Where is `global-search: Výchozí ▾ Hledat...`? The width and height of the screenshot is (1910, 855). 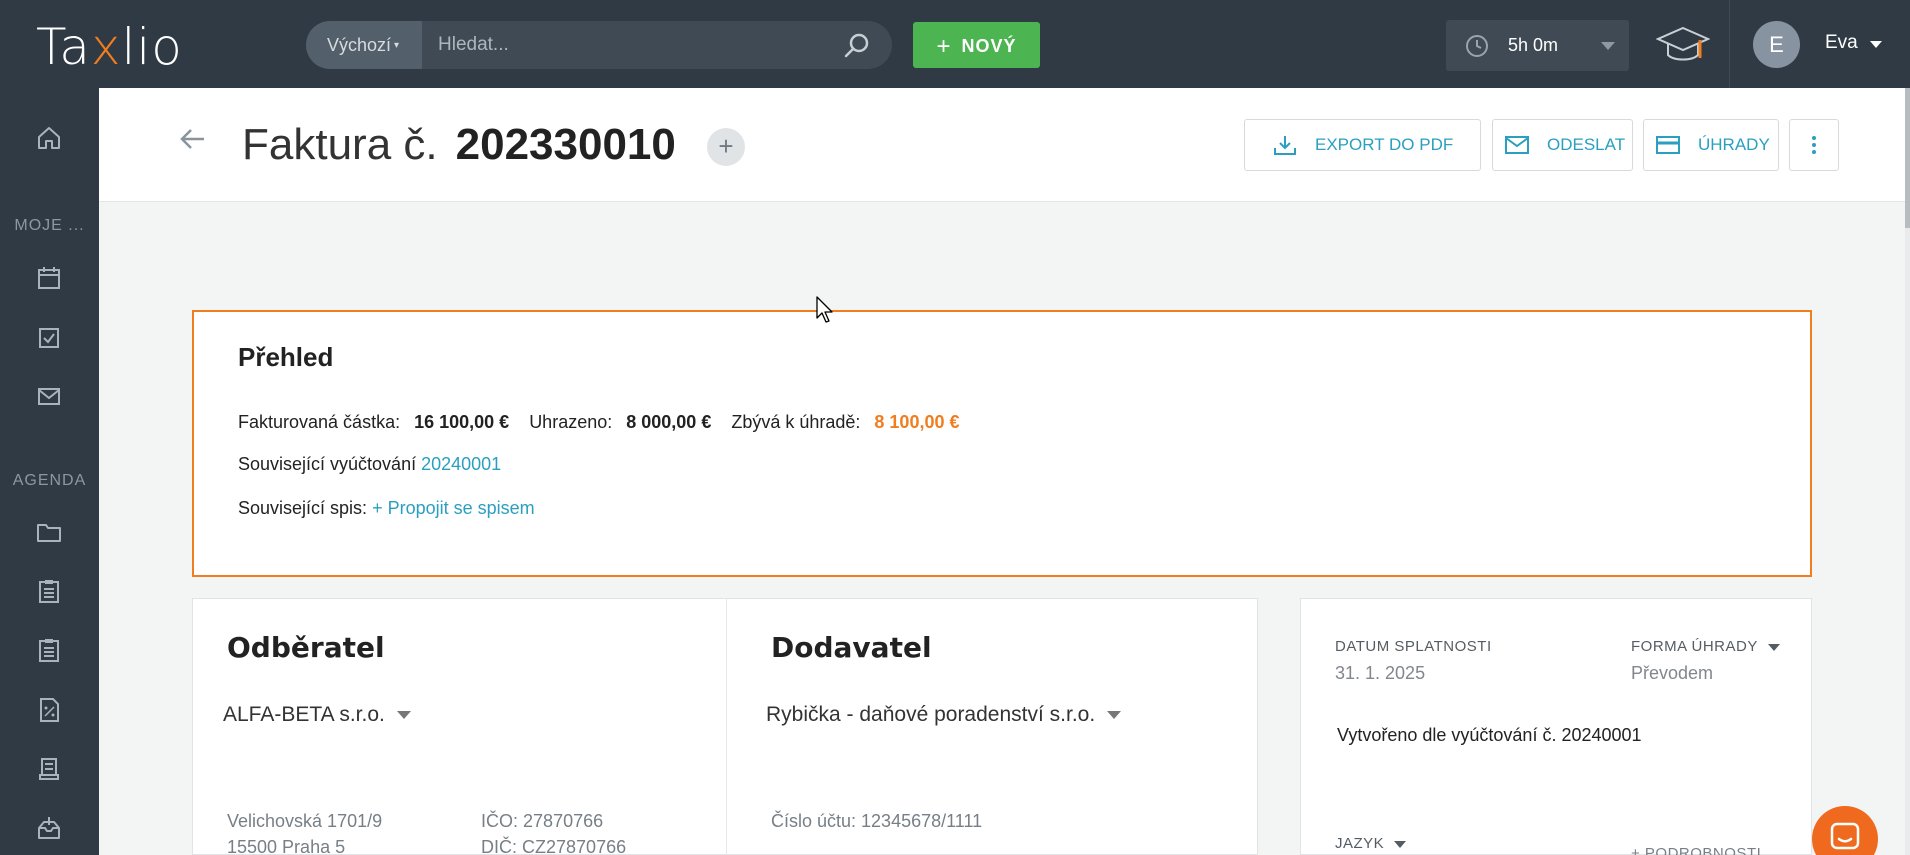
global-search: Výchozí ▾ Hledat... is located at coordinates (599, 45).